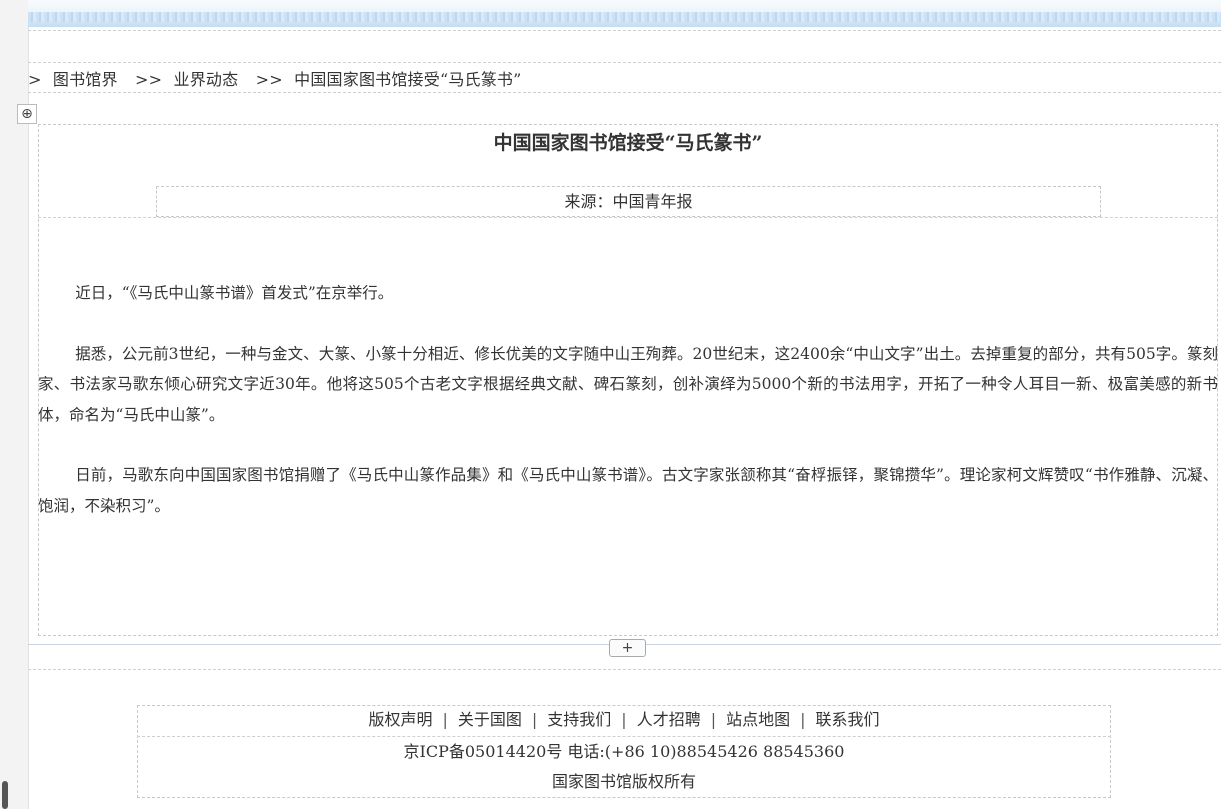  I want to click on footer-copyright: 国家图书馆版权所有, so click(623, 781).